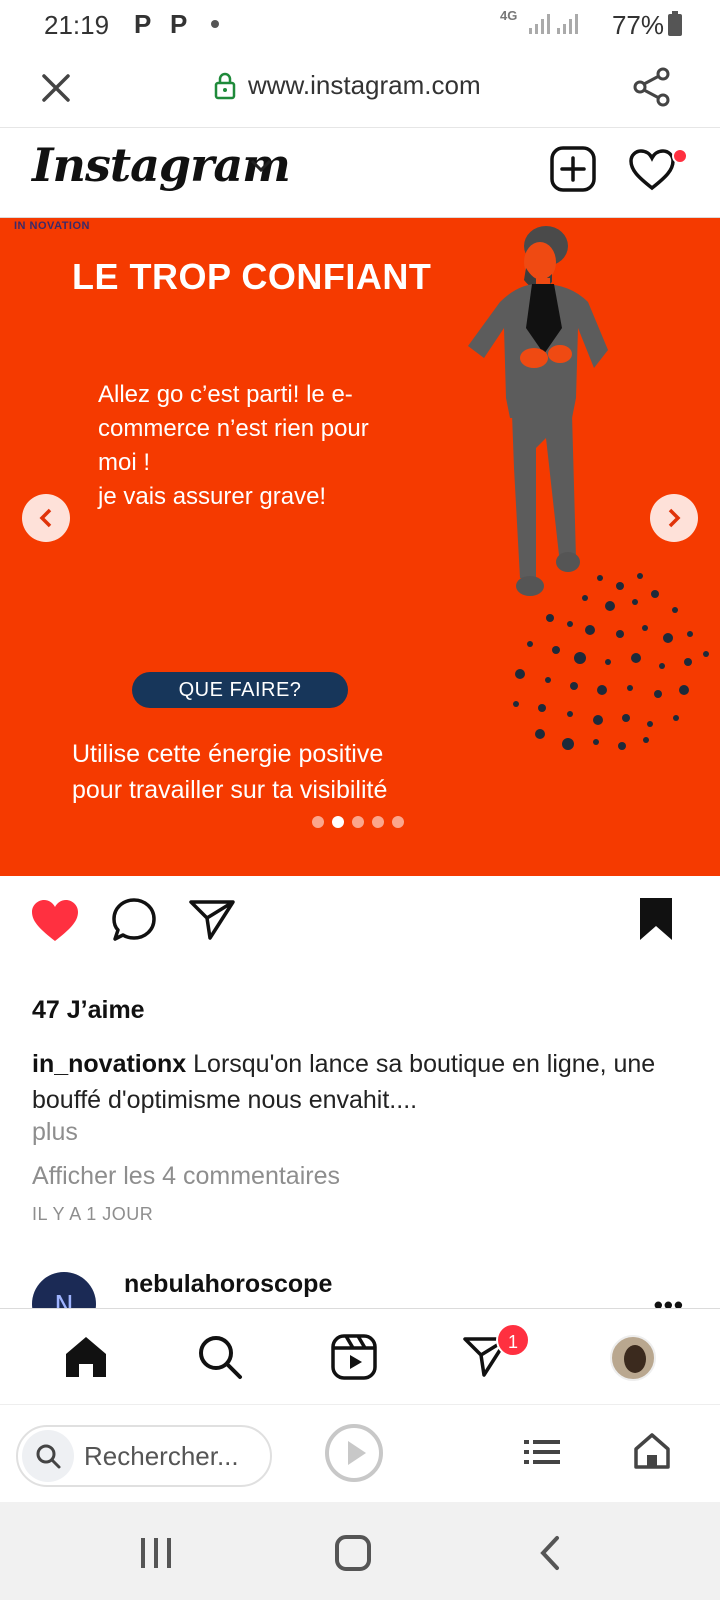  Describe the element at coordinates (360, 1276) in the screenshot. I see `next-post-header: N nebulahoroscope •••` at that location.